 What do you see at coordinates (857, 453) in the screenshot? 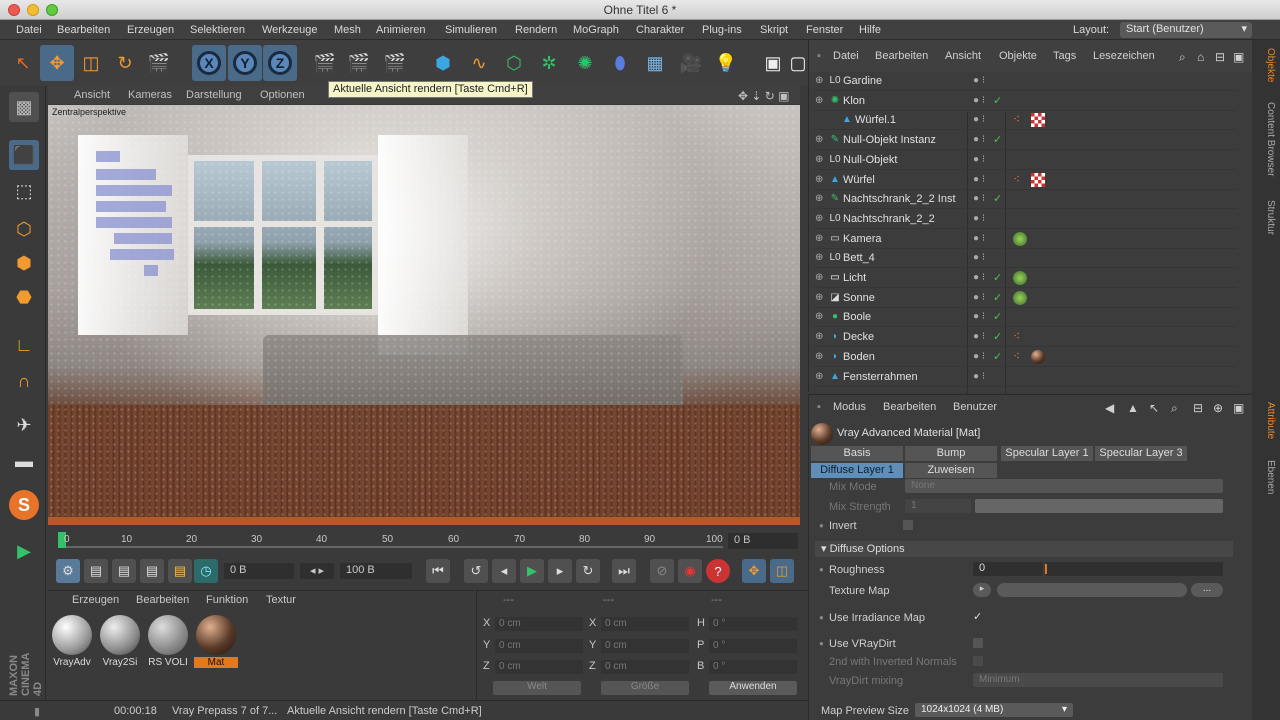
I see `tab-basis: Basis` at bounding box center [857, 453].